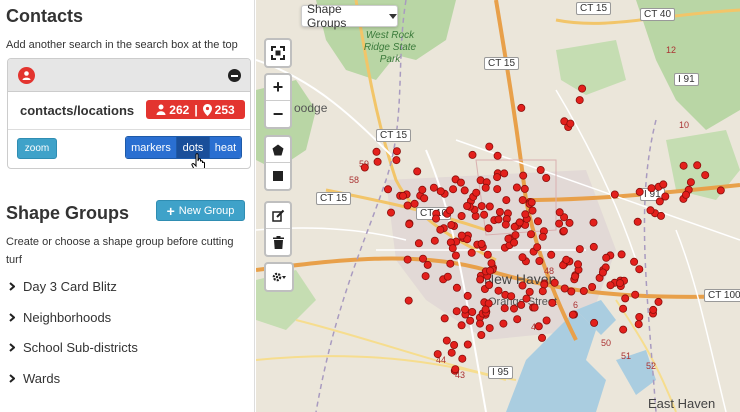 This screenshot has height=412, width=740. Describe the element at coordinates (278, 176) in the screenshot. I see `draw-rectangle-button` at that location.